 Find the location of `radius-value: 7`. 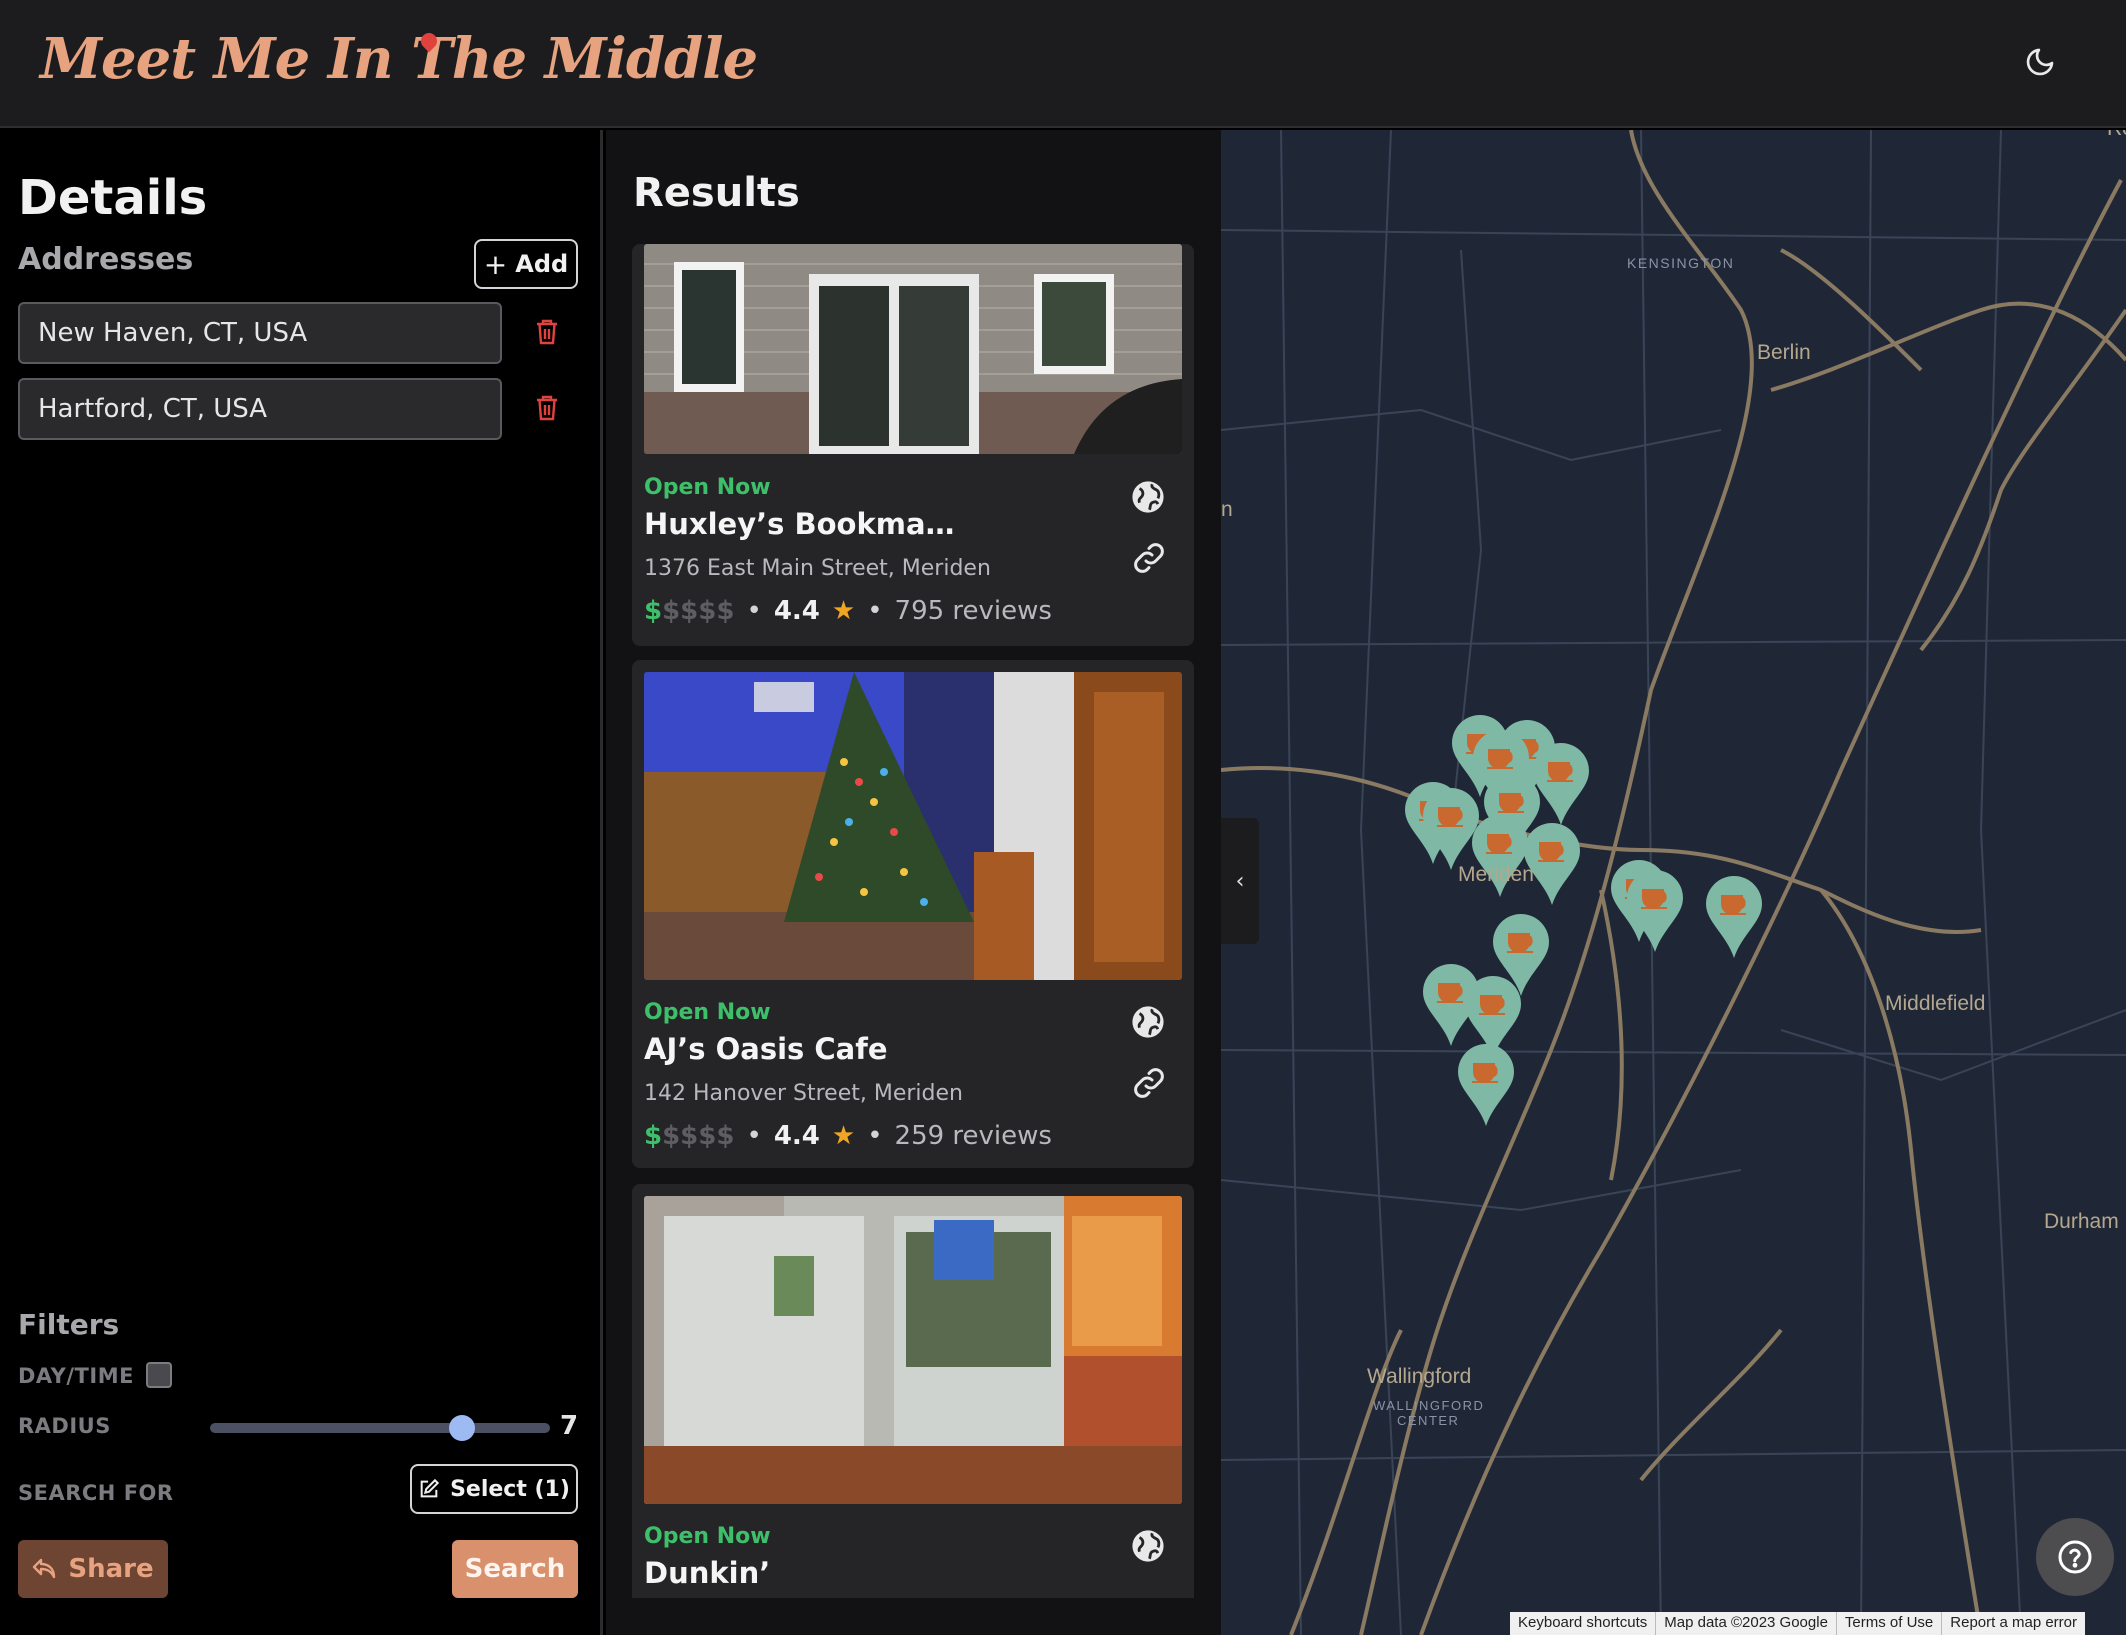

radius-value: 7 is located at coordinates (569, 1426).